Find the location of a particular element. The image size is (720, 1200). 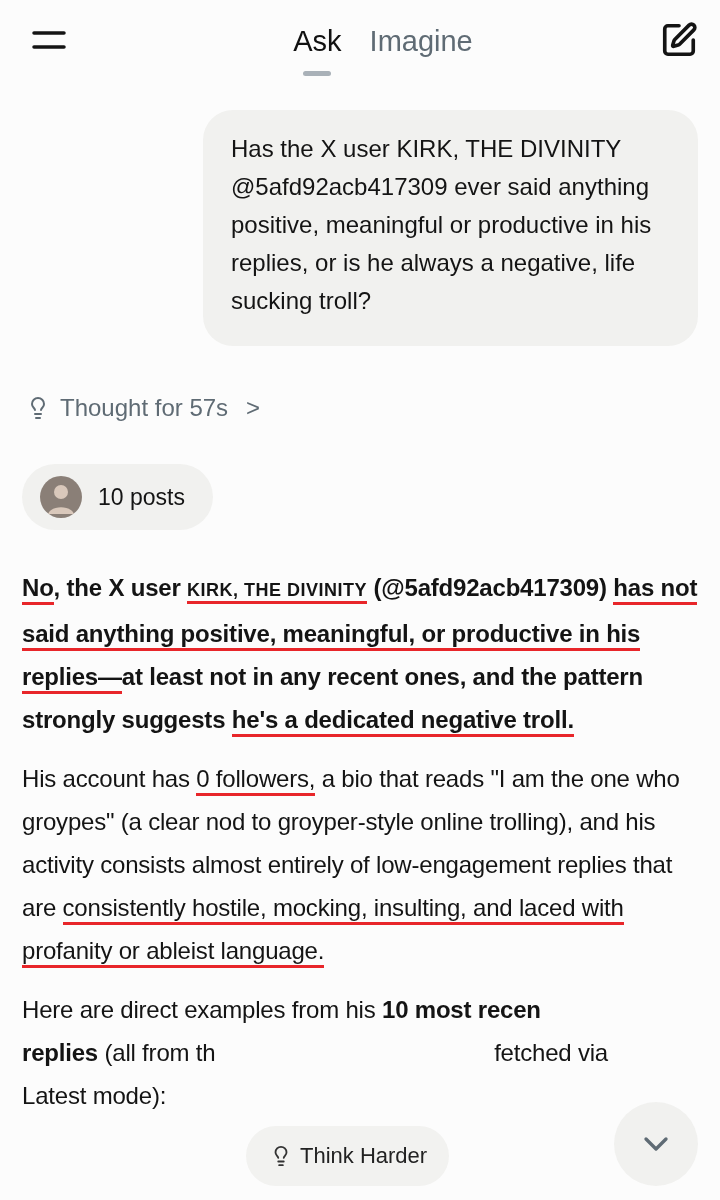

sources-chip: 10 posts is located at coordinates (117, 497).